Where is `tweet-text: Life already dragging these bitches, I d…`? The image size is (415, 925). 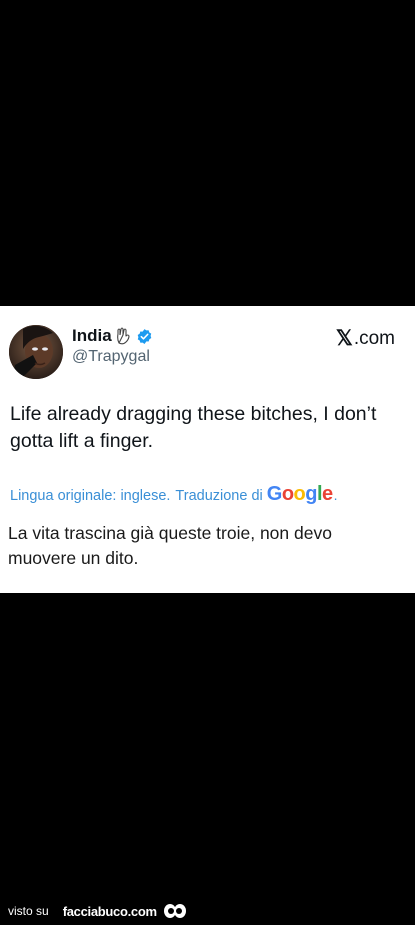 tweet-text: Life already dragging these bitches, I d… is located at coordinates (193, 427).